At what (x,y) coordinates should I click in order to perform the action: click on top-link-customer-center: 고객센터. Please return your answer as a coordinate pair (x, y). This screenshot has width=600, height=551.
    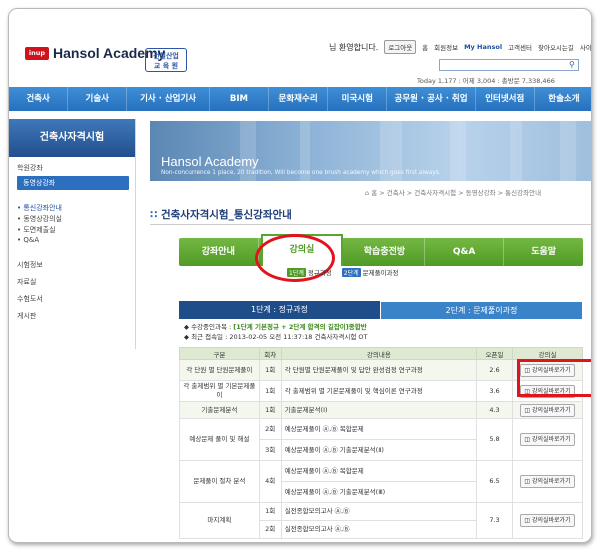
    Looking at the image, I should click on (520, 47).